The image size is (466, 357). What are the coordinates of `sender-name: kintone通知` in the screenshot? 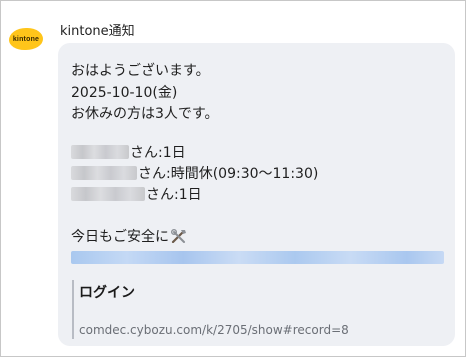 It's located at (97, 29).